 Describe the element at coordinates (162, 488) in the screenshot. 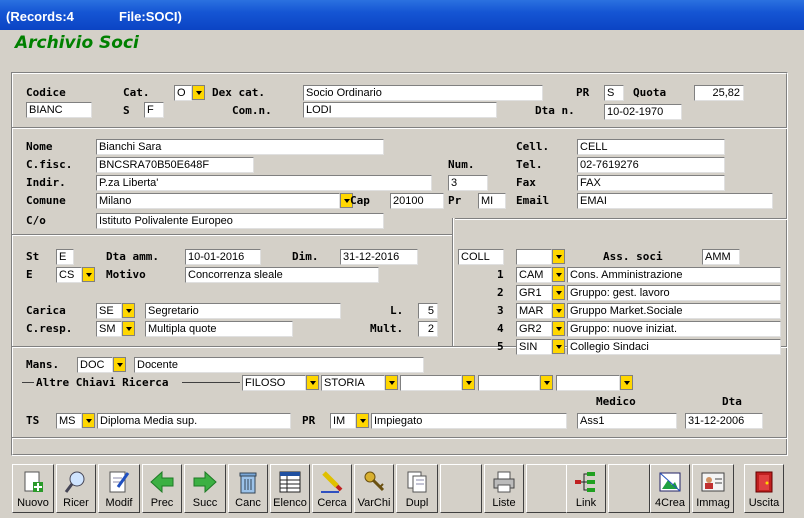

I see `prec-button: Prec` at that location.